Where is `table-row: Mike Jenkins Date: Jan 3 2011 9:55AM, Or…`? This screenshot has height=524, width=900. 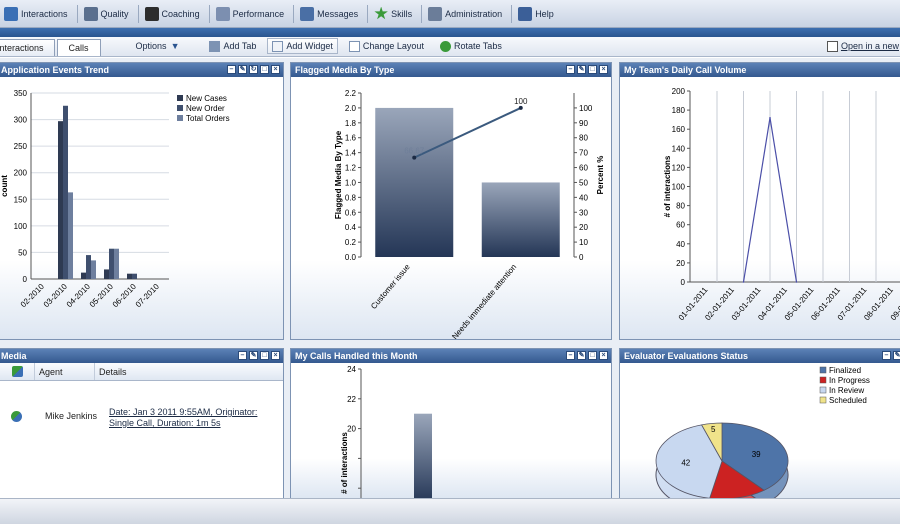
table-row: Mike Jenkins Date: Jan 3 2011 9:55AM, Or… is located at coordinates (141, 421).